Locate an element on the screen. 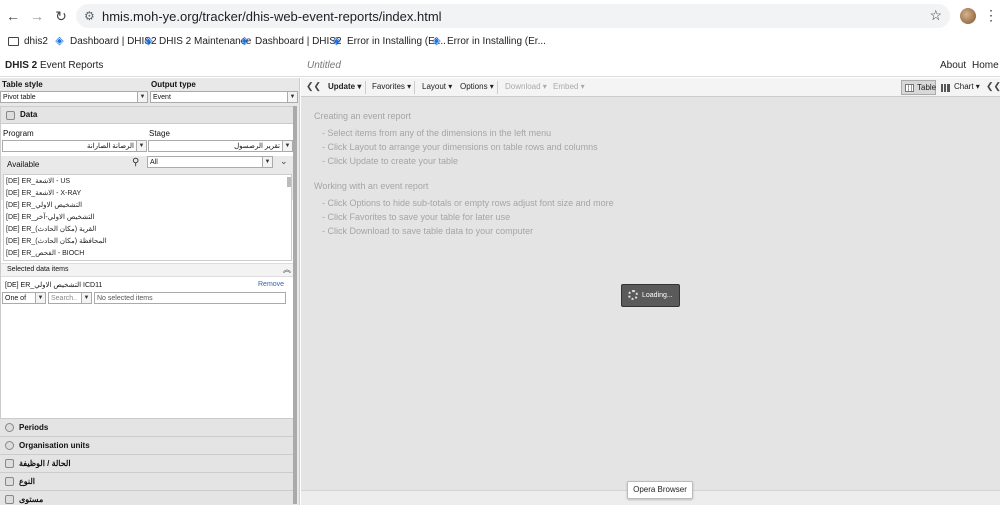 The width and height of the screenshot is (1000, 505). chart-view-button: Chart ▾ is located at coordinates (967, 86).